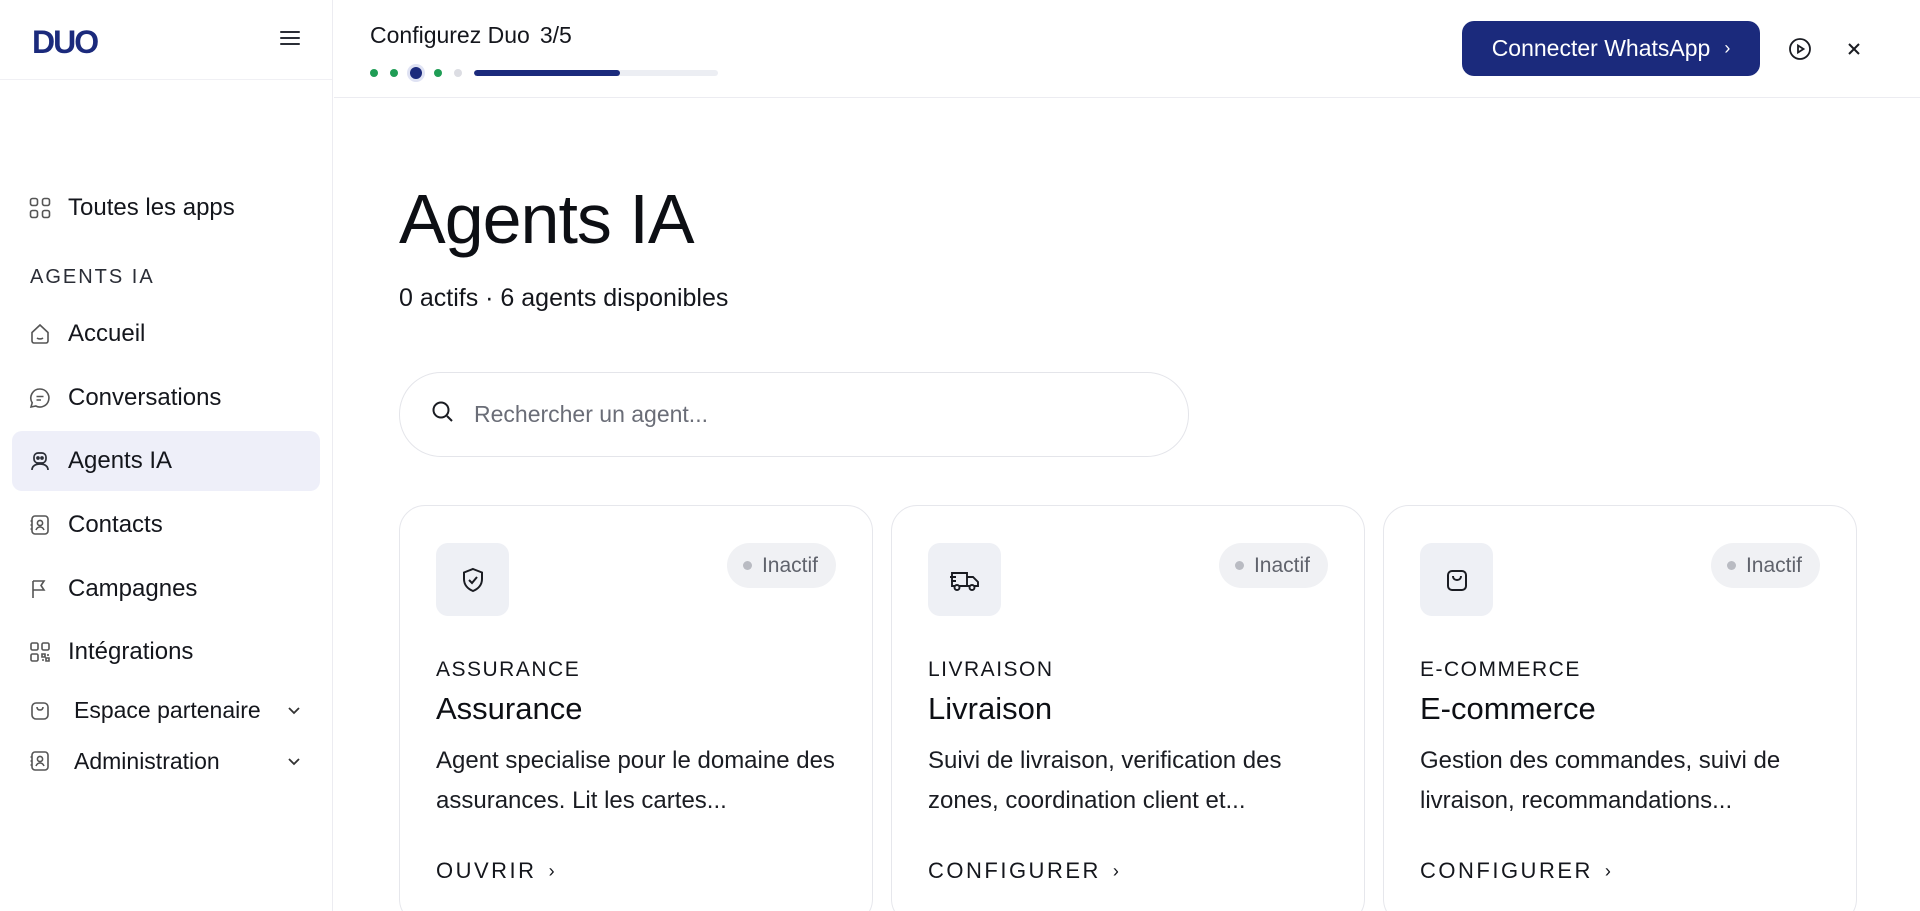 This screenshot has width=1920, height=911. Describe the element at coordinates (1800, 49) in the screenshot. I see `play-circle-icon` at that location.